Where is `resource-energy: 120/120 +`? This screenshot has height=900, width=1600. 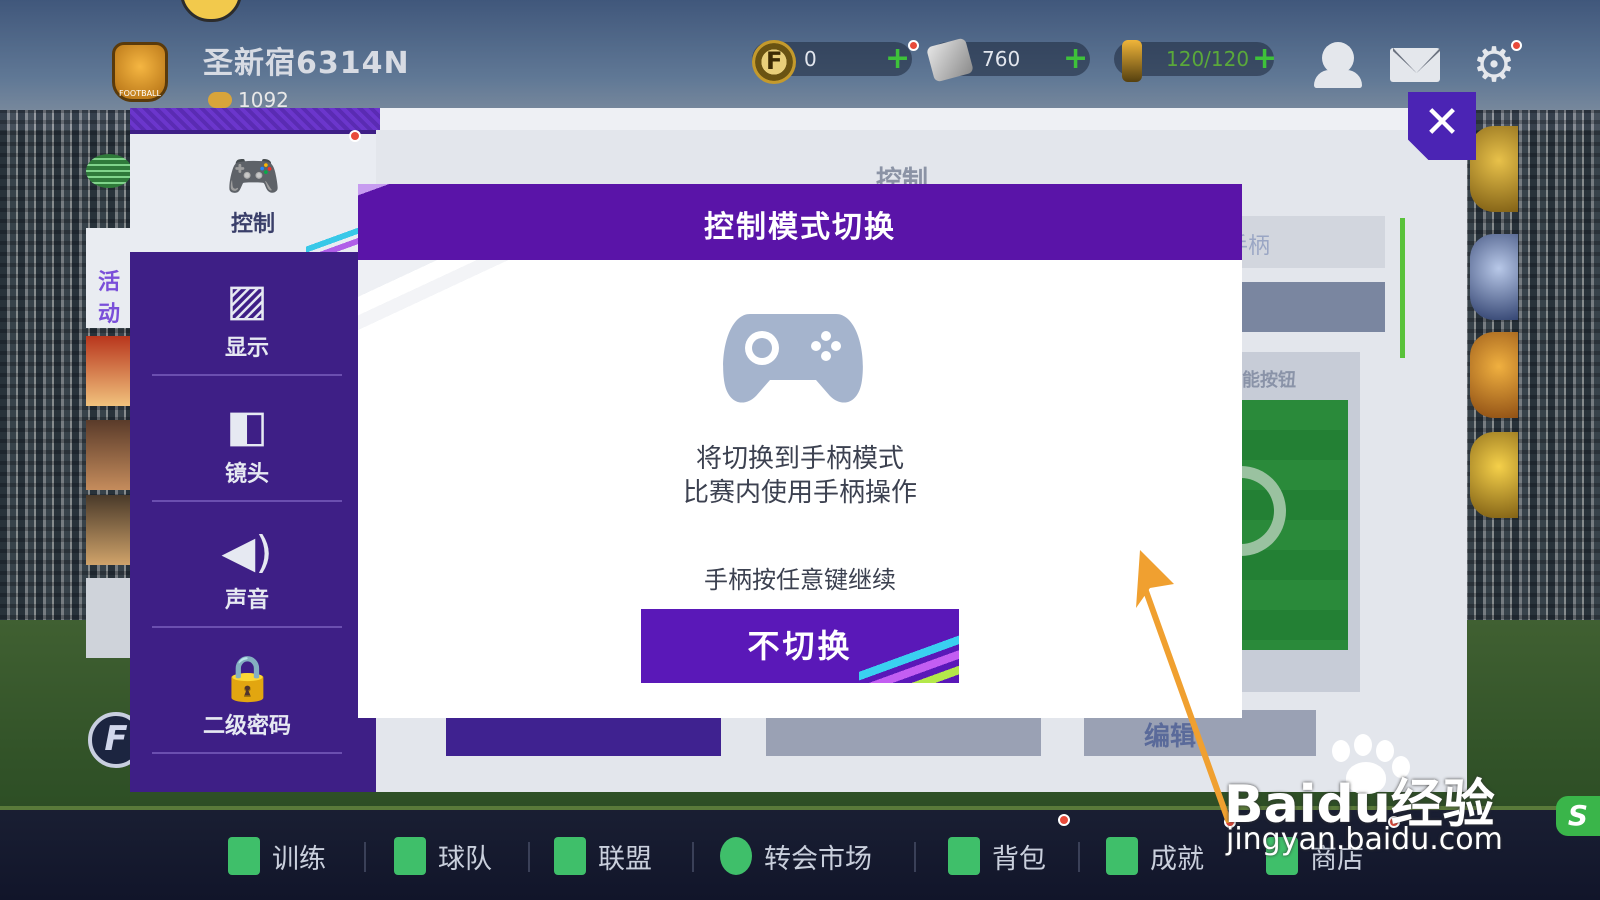
resource-energy: 120/120 + is located at coordinates (1195, 61).